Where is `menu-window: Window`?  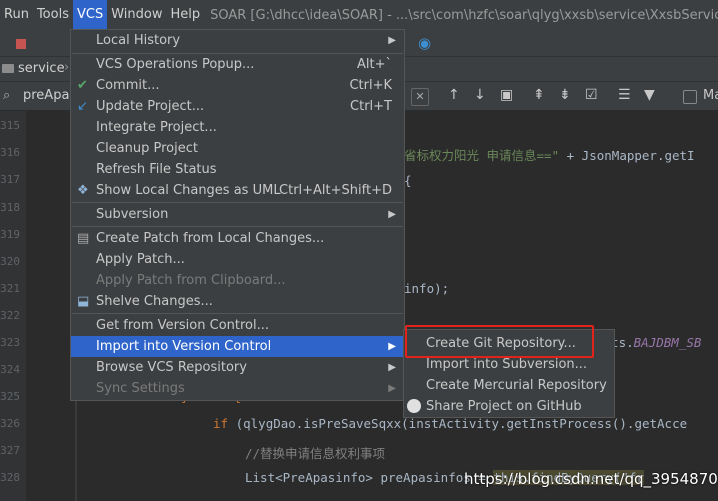 menu-window: Window is located at coordinates (136, 15).